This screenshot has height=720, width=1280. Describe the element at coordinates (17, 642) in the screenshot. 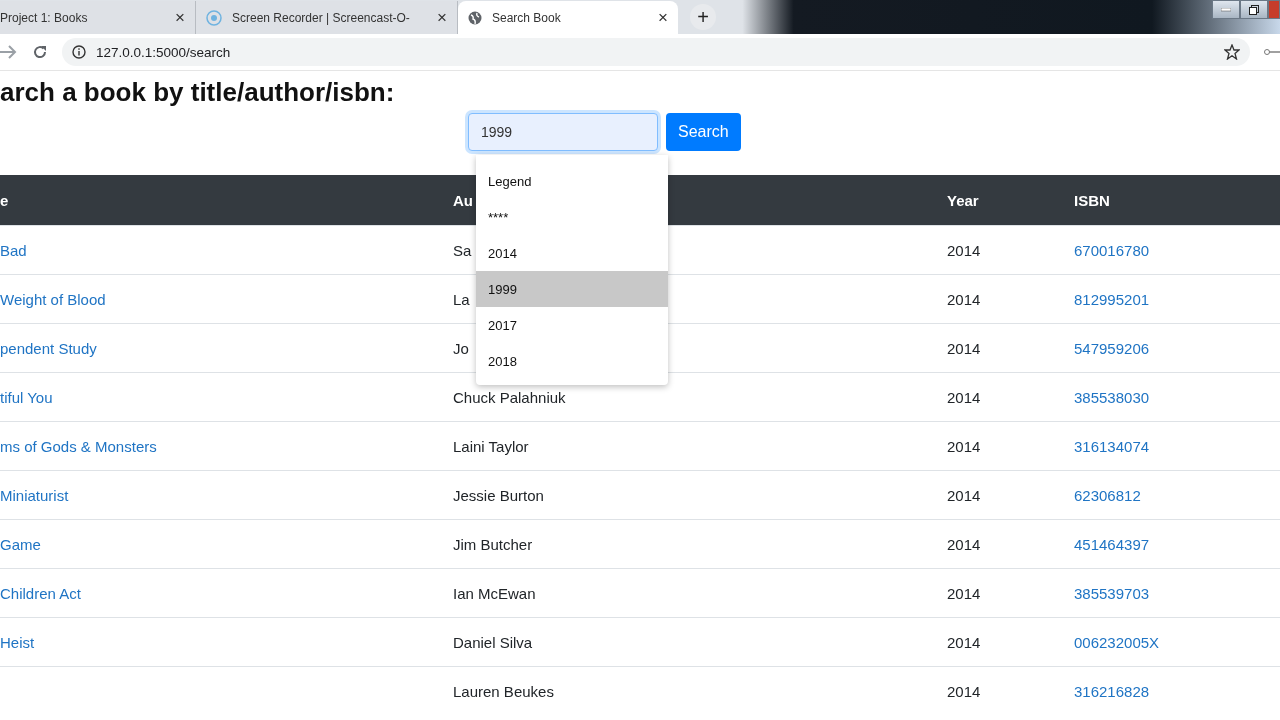

I see `book-link: Heist` at that location.